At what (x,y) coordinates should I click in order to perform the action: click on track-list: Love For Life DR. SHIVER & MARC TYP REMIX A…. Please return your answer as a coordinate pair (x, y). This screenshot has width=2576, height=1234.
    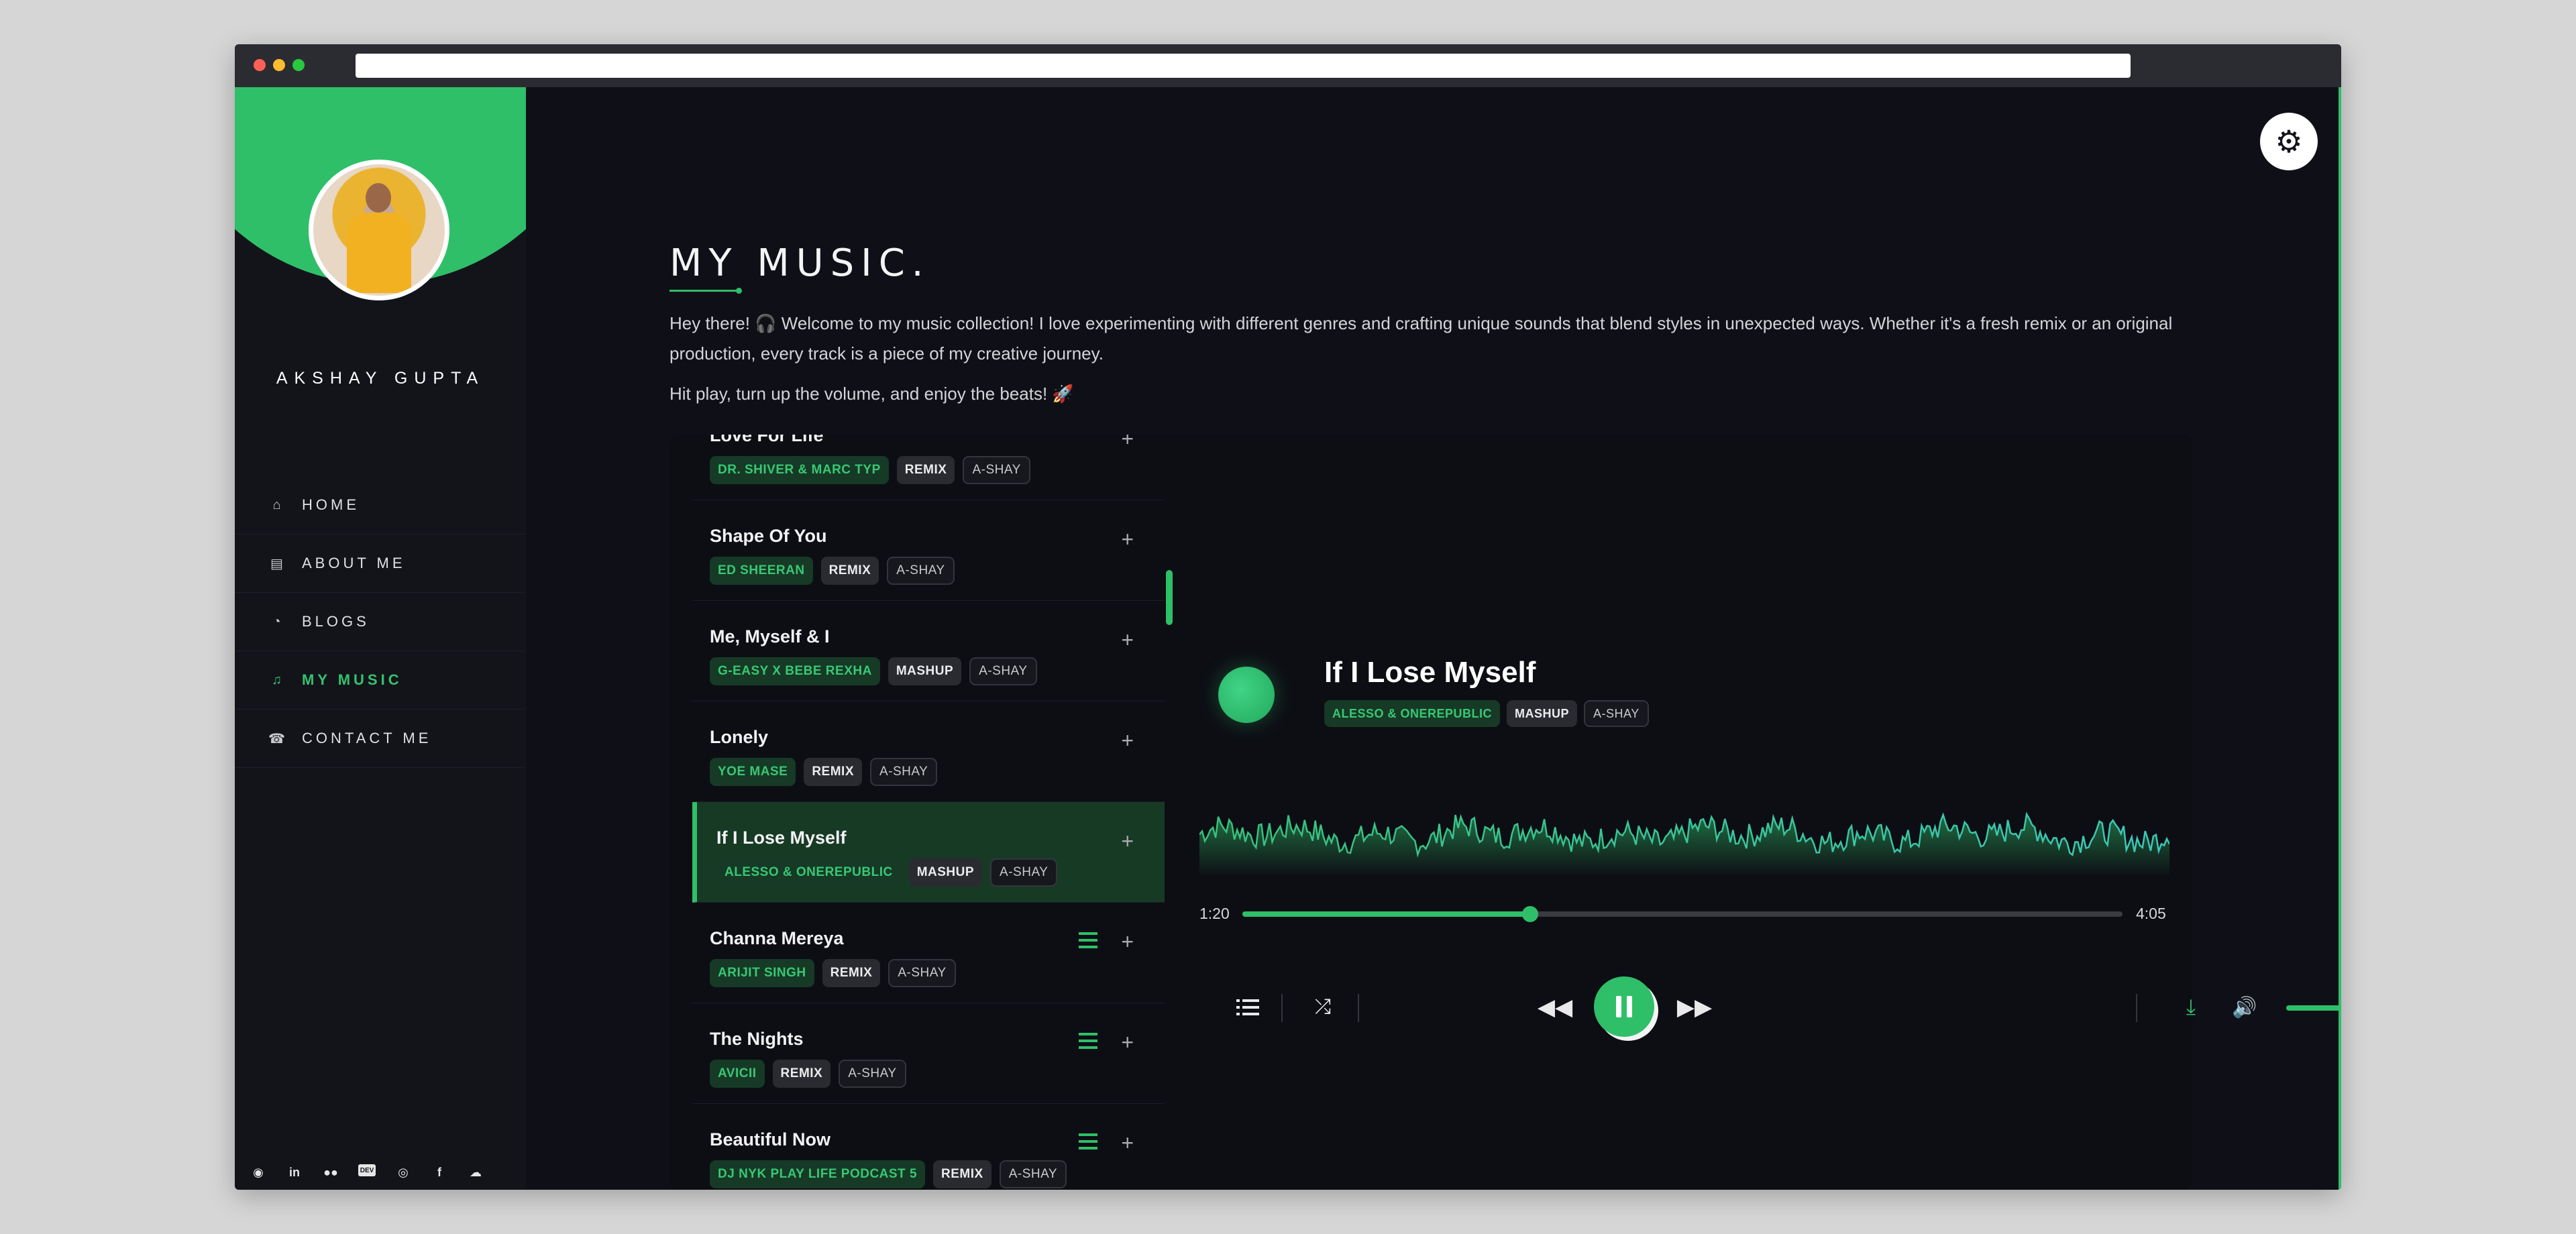
    Looking at the image, I should click on (928, 812).